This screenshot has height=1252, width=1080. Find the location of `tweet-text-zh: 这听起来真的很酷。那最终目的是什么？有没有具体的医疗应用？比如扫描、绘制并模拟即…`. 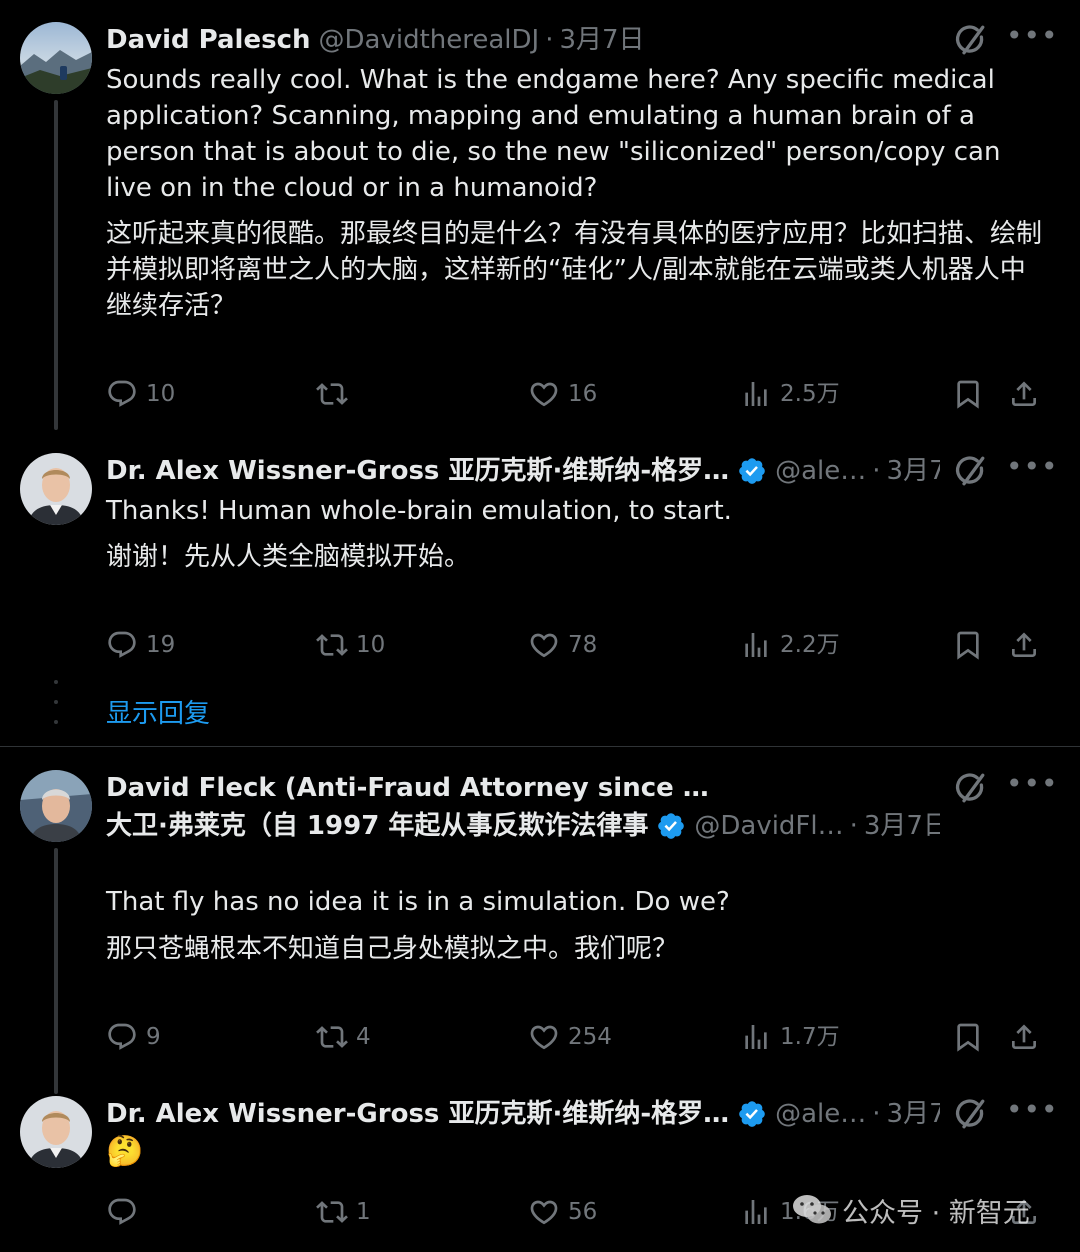

tweet-text-zh: 这听起来真的很酷。那最终目的是什么？有没有具体的医疗应用？比如扫描、绘制并模拟即… is located at coordinates (574, 270).